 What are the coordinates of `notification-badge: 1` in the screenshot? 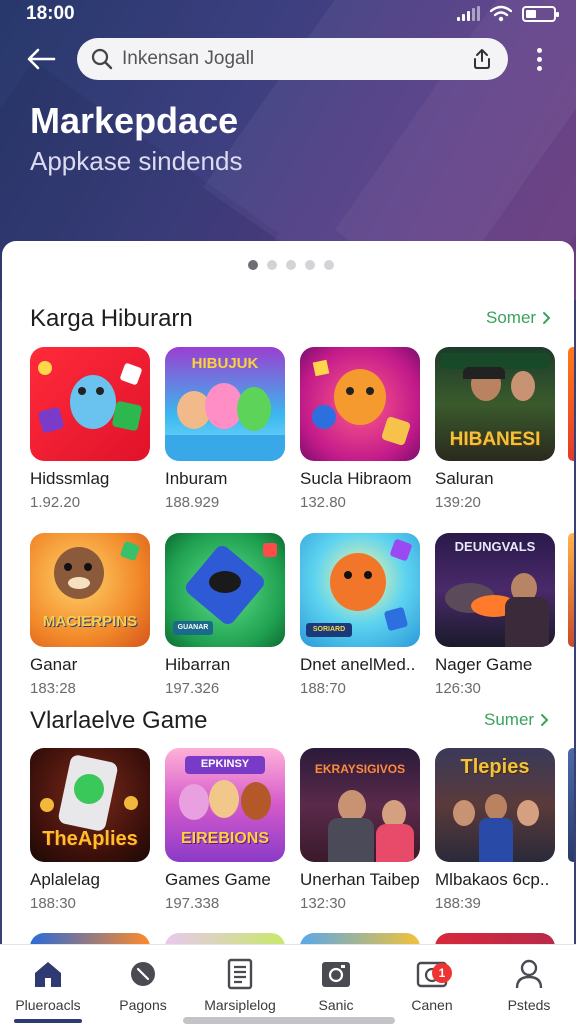 It's located at (442, 973).